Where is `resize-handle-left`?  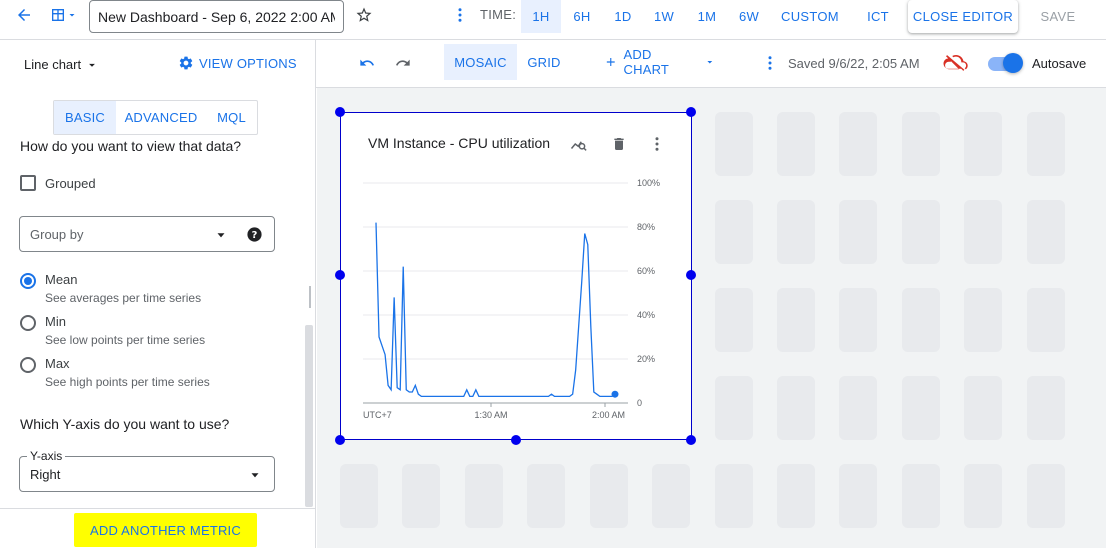 resize-handle-left is located at coordinates (340, 275).